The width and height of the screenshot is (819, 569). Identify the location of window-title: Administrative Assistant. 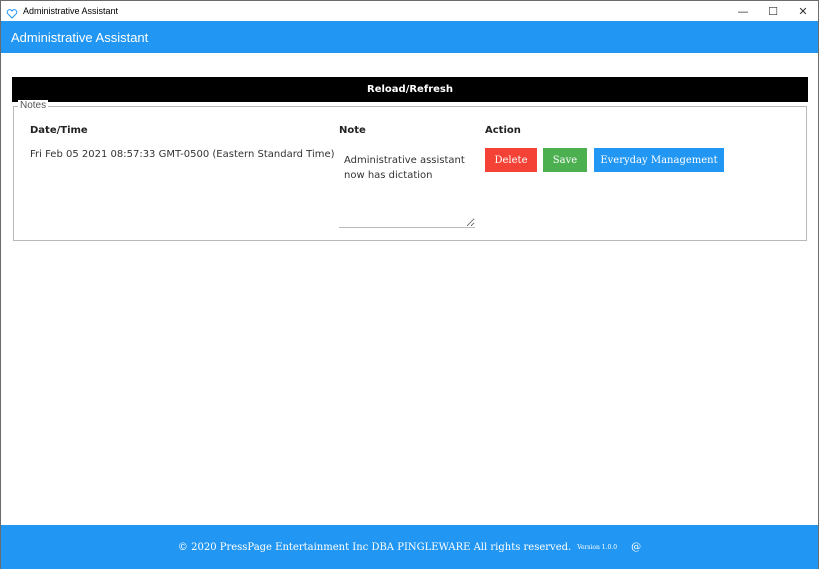
(71, 11).